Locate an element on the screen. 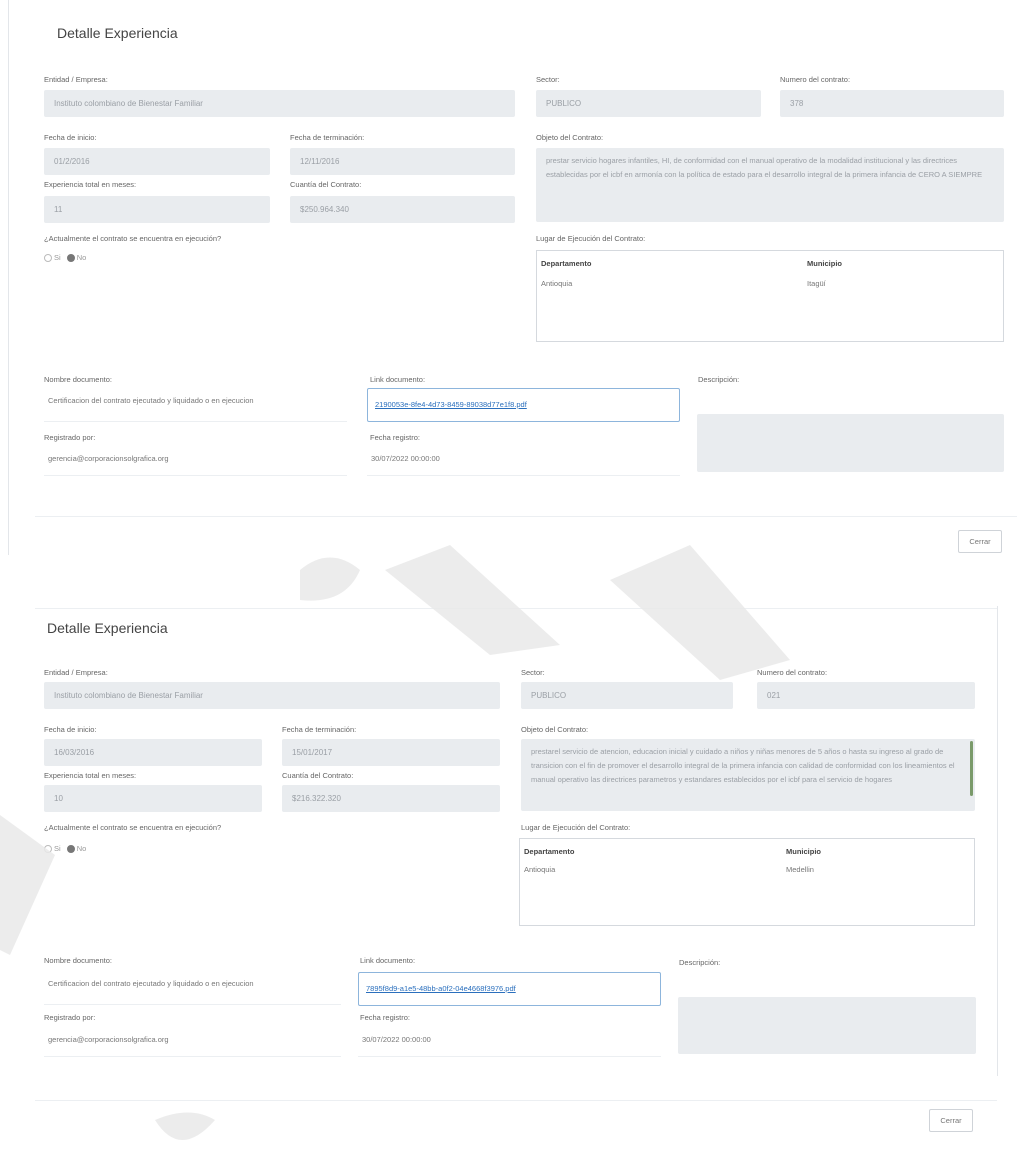  field-fecha-inicio: 01/2/2016 is located at coordinates (157, 161).